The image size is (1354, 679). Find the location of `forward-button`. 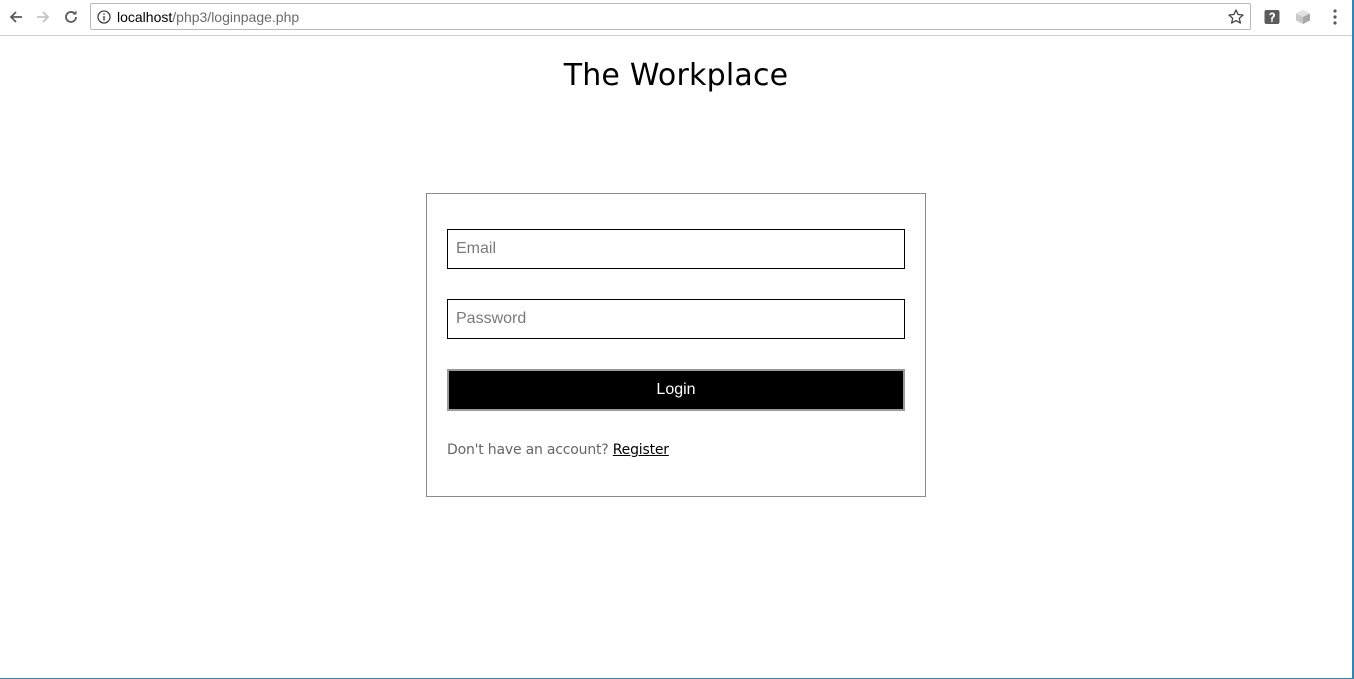

forward-button is located at coordinates (43, 17).